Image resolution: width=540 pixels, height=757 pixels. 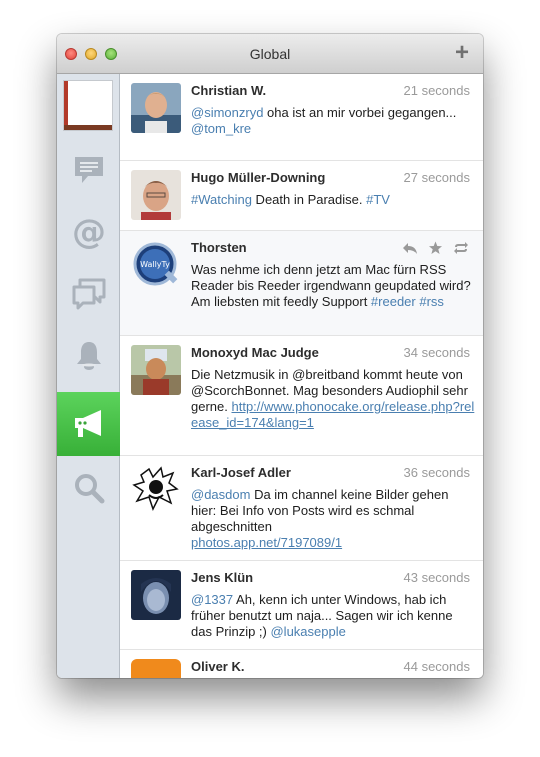 I want to click on mention-link: @simonzryd, so click(x=227, y=112).